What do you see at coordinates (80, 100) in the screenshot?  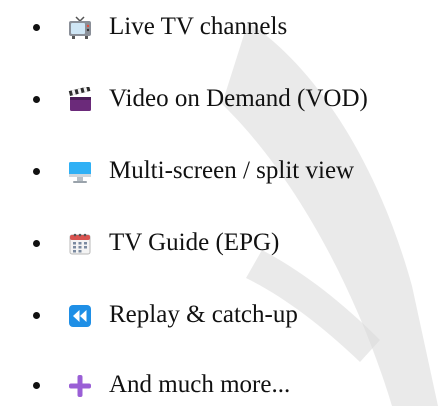 I see `clapperboard-icon` at bounding box center [80, 100].